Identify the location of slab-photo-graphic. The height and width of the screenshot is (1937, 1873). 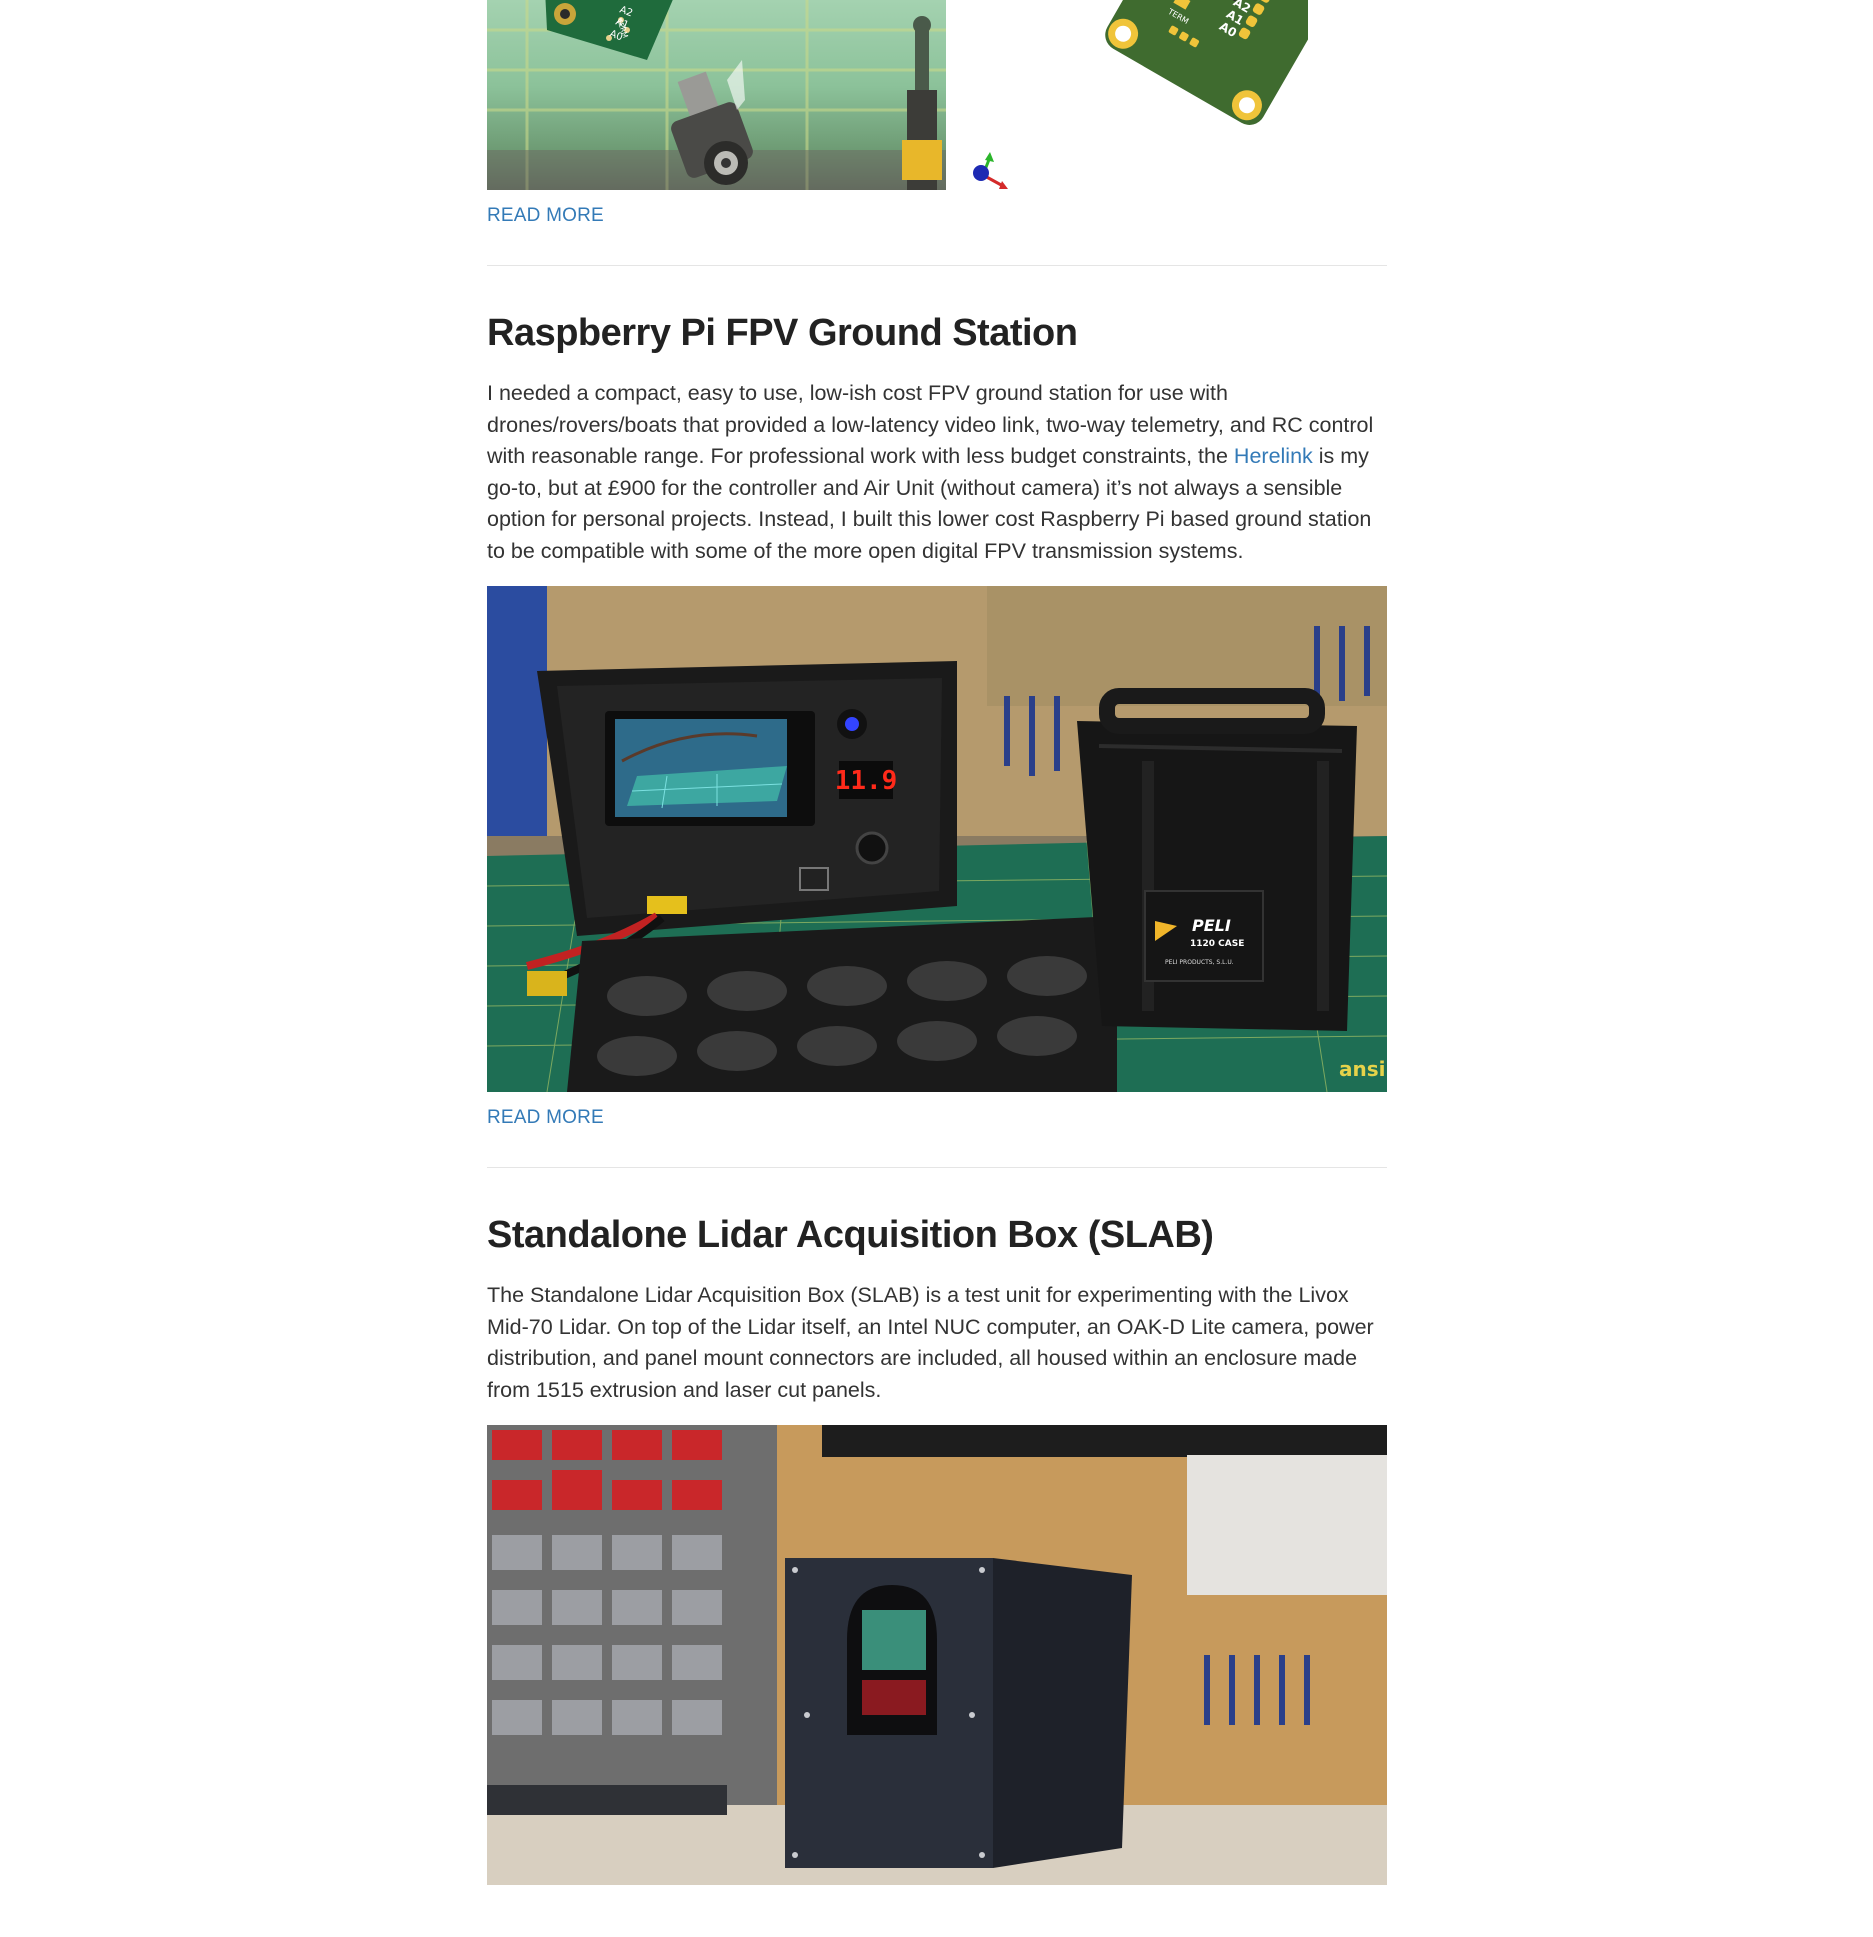
(937, 1655).